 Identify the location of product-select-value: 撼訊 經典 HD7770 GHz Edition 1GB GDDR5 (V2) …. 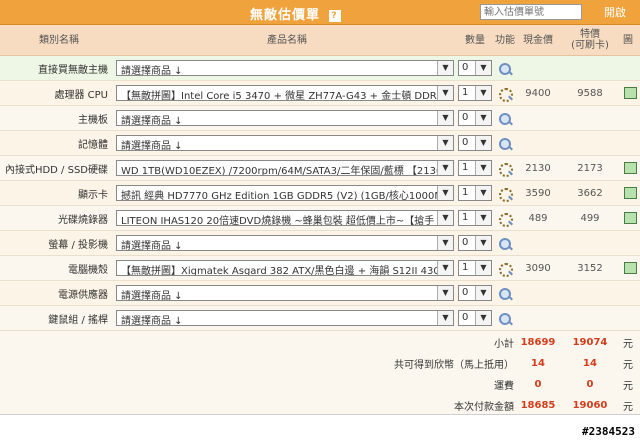
(282, 196).